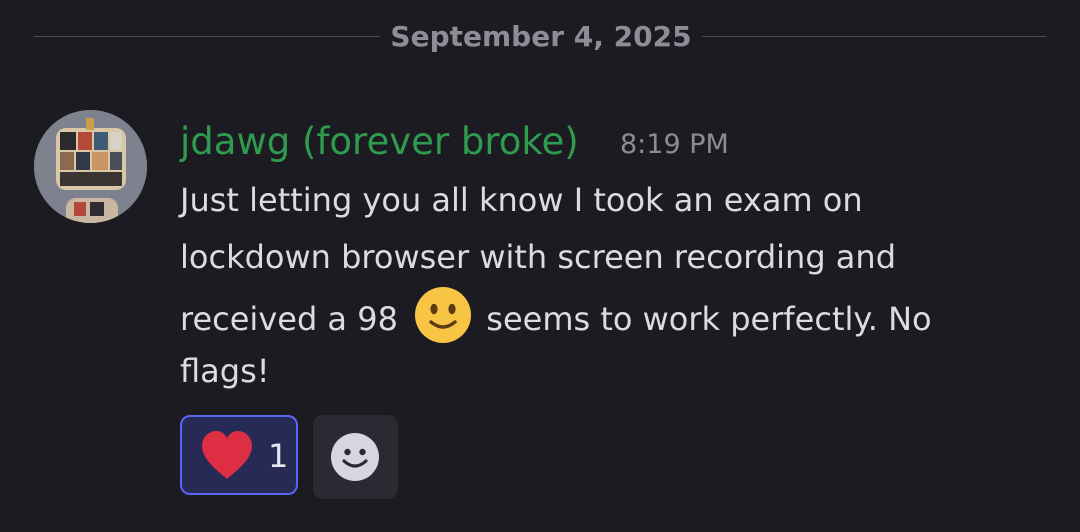 This screenshot has width=1080, height=532. I want to click on message-line: flags!, so click(225, 371).